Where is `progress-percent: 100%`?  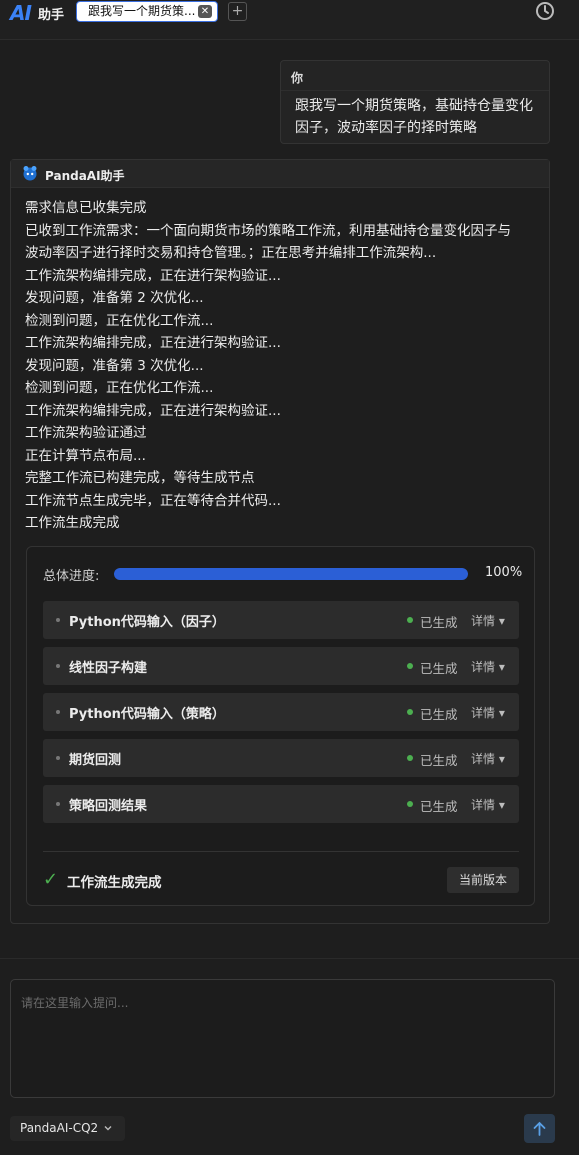 progress-percent: 100% is located at coordinates (504, 572).